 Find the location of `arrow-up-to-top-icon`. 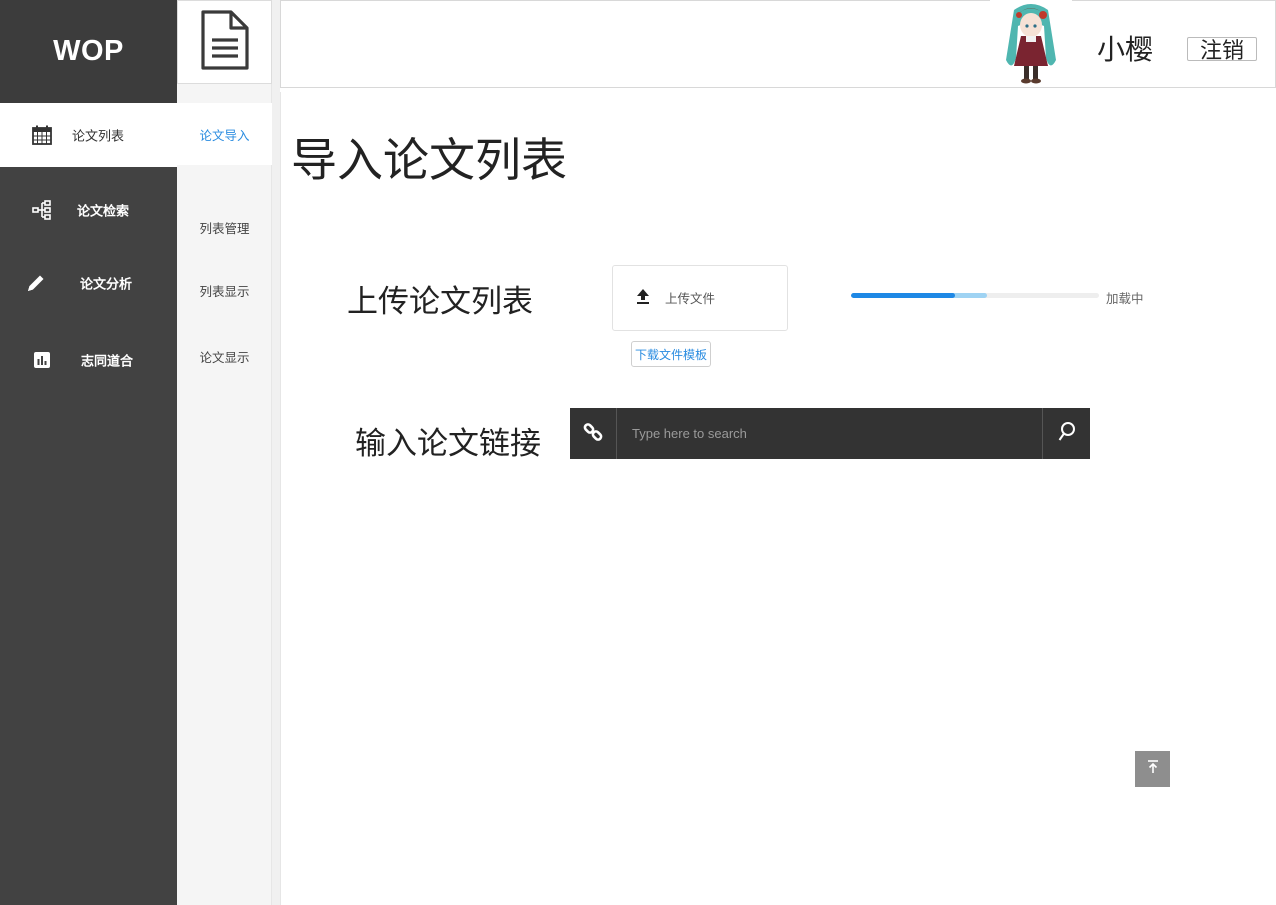

arrow-up-to-top-icon is located at coordinates (1153, 769).